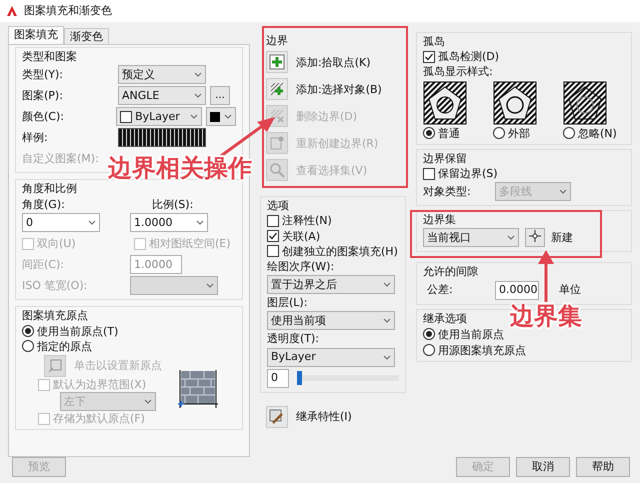  What do you see at coordinates (439, 219) in the screenshot?
I see `group-title: 边界集` at bounding box center [439, 219].